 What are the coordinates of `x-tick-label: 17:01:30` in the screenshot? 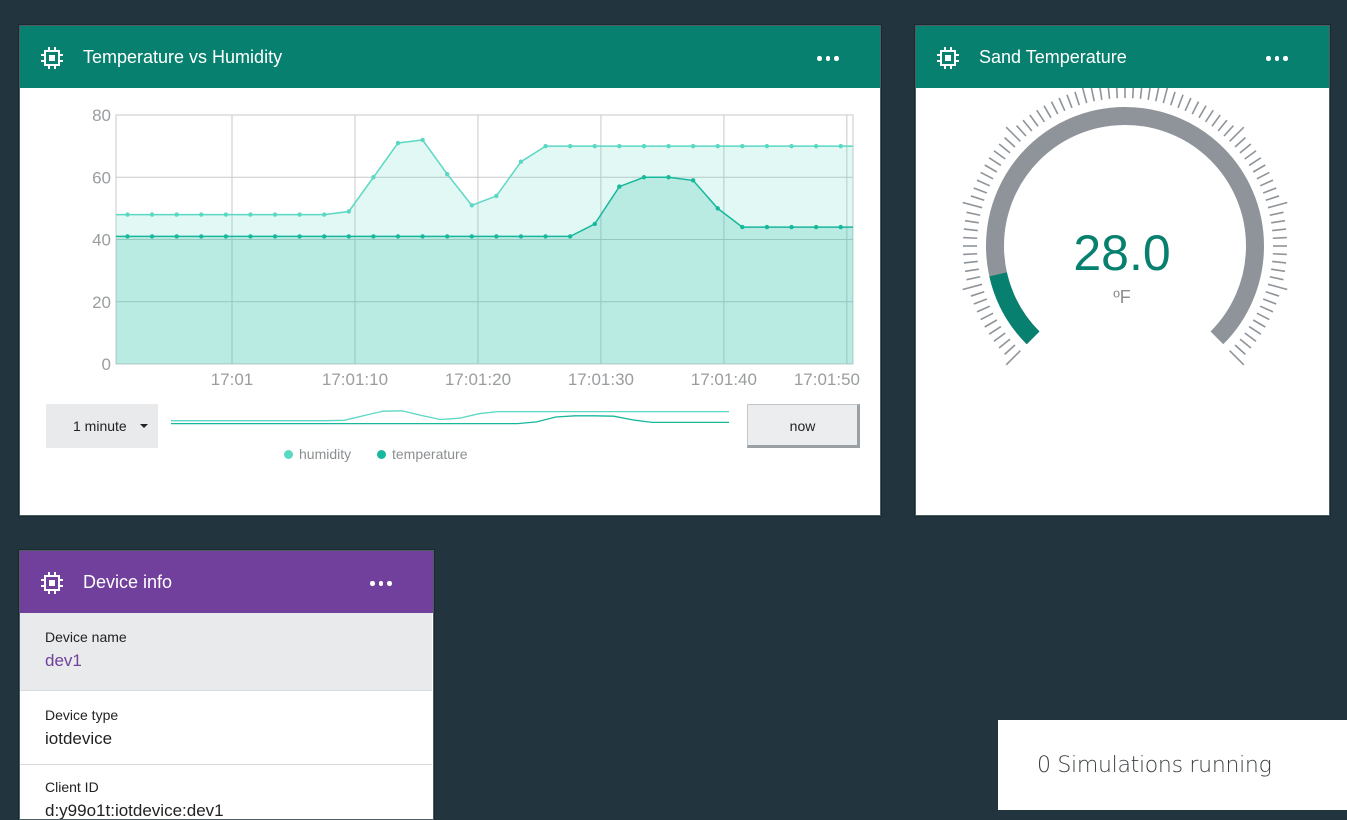 It's located at (601, 379).